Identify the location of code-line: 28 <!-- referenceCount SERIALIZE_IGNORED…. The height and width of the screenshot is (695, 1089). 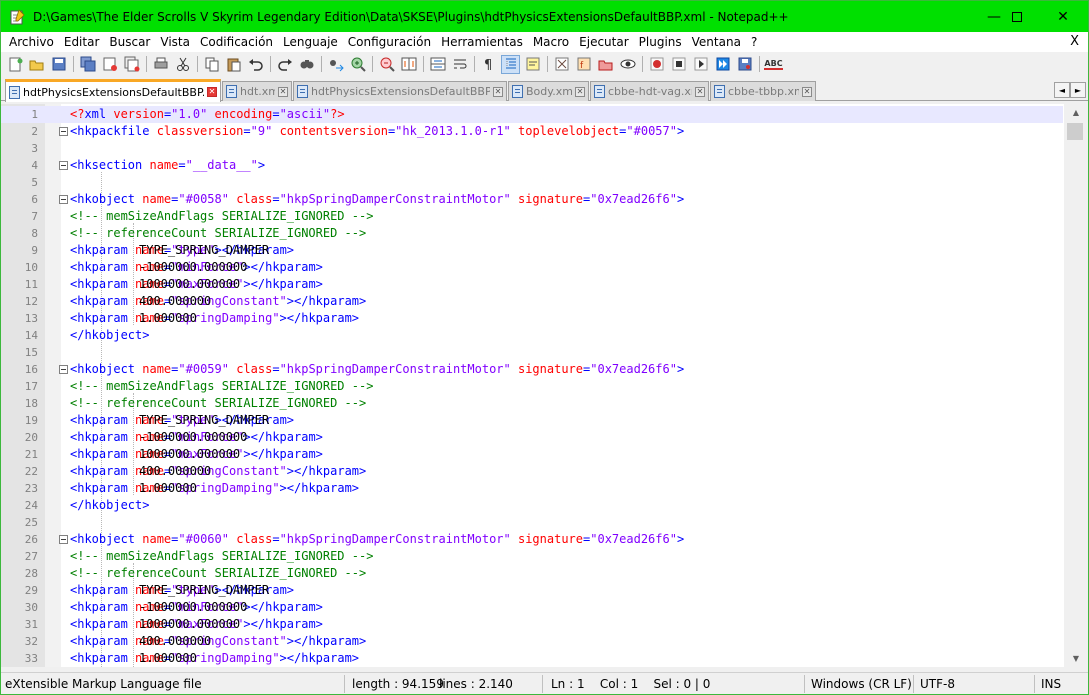
(532, 573).